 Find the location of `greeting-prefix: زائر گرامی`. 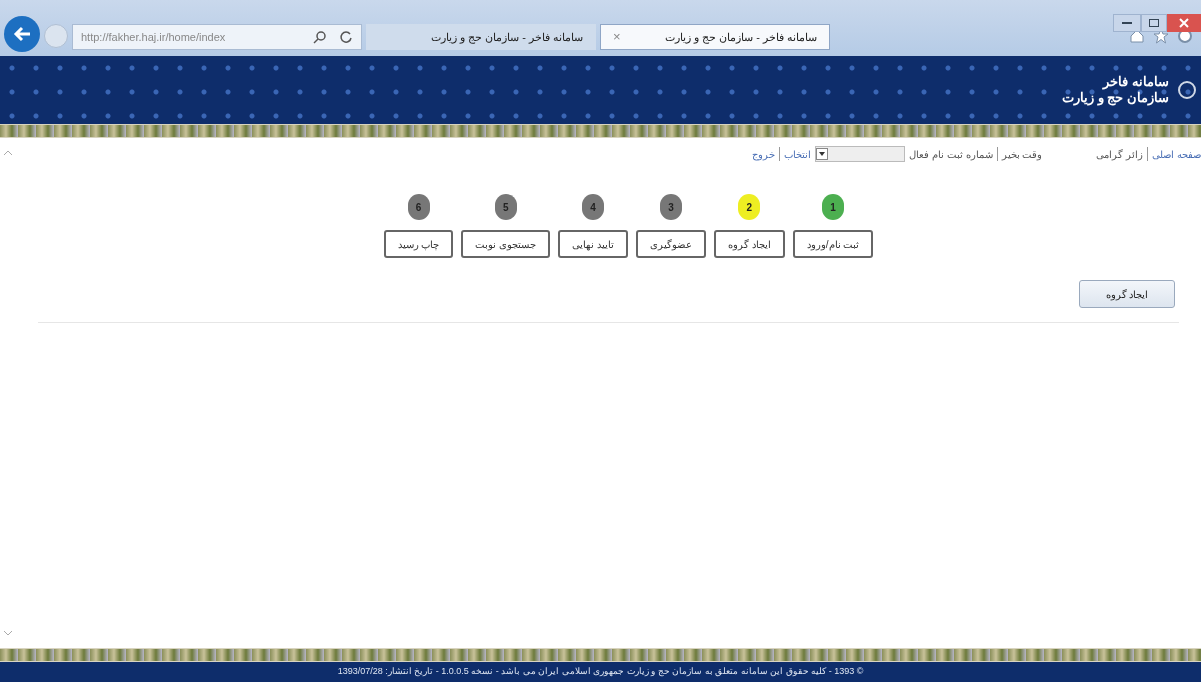

greeting-prefix: زائر گرامی is located at coordinates (1120, 154).